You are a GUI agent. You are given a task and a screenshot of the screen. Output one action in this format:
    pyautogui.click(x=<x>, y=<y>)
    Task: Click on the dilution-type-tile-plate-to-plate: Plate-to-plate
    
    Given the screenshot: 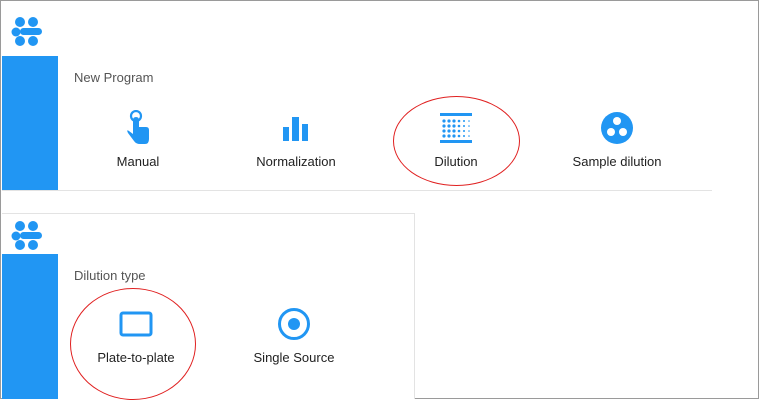 What is the action you would take?
    pyautogui.click(x=136, y=336)
    